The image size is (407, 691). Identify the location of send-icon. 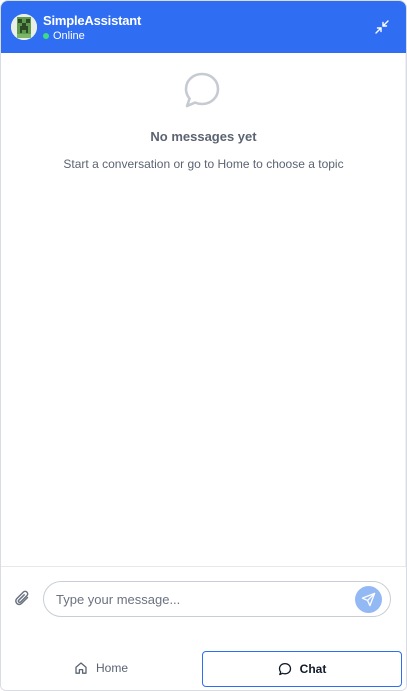
(368, 599).